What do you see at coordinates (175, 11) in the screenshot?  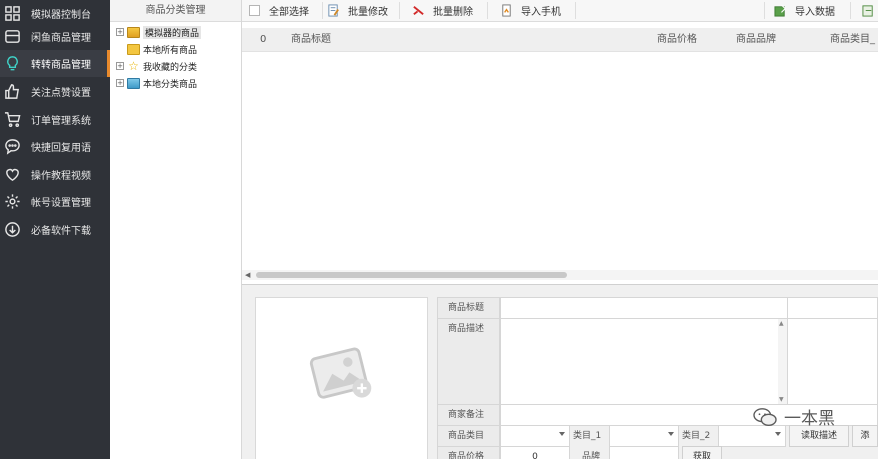 I see `tree-header: 商品分类管理` at bounding box center [175, 11].